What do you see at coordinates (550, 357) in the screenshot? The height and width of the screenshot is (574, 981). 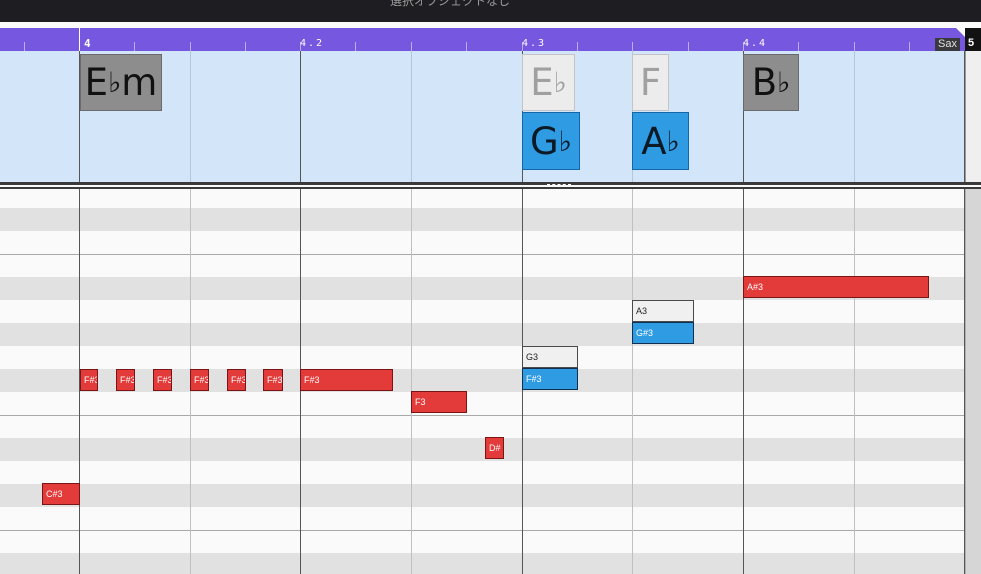 I see `midi-note: G3` at bounding box center [550, 357].